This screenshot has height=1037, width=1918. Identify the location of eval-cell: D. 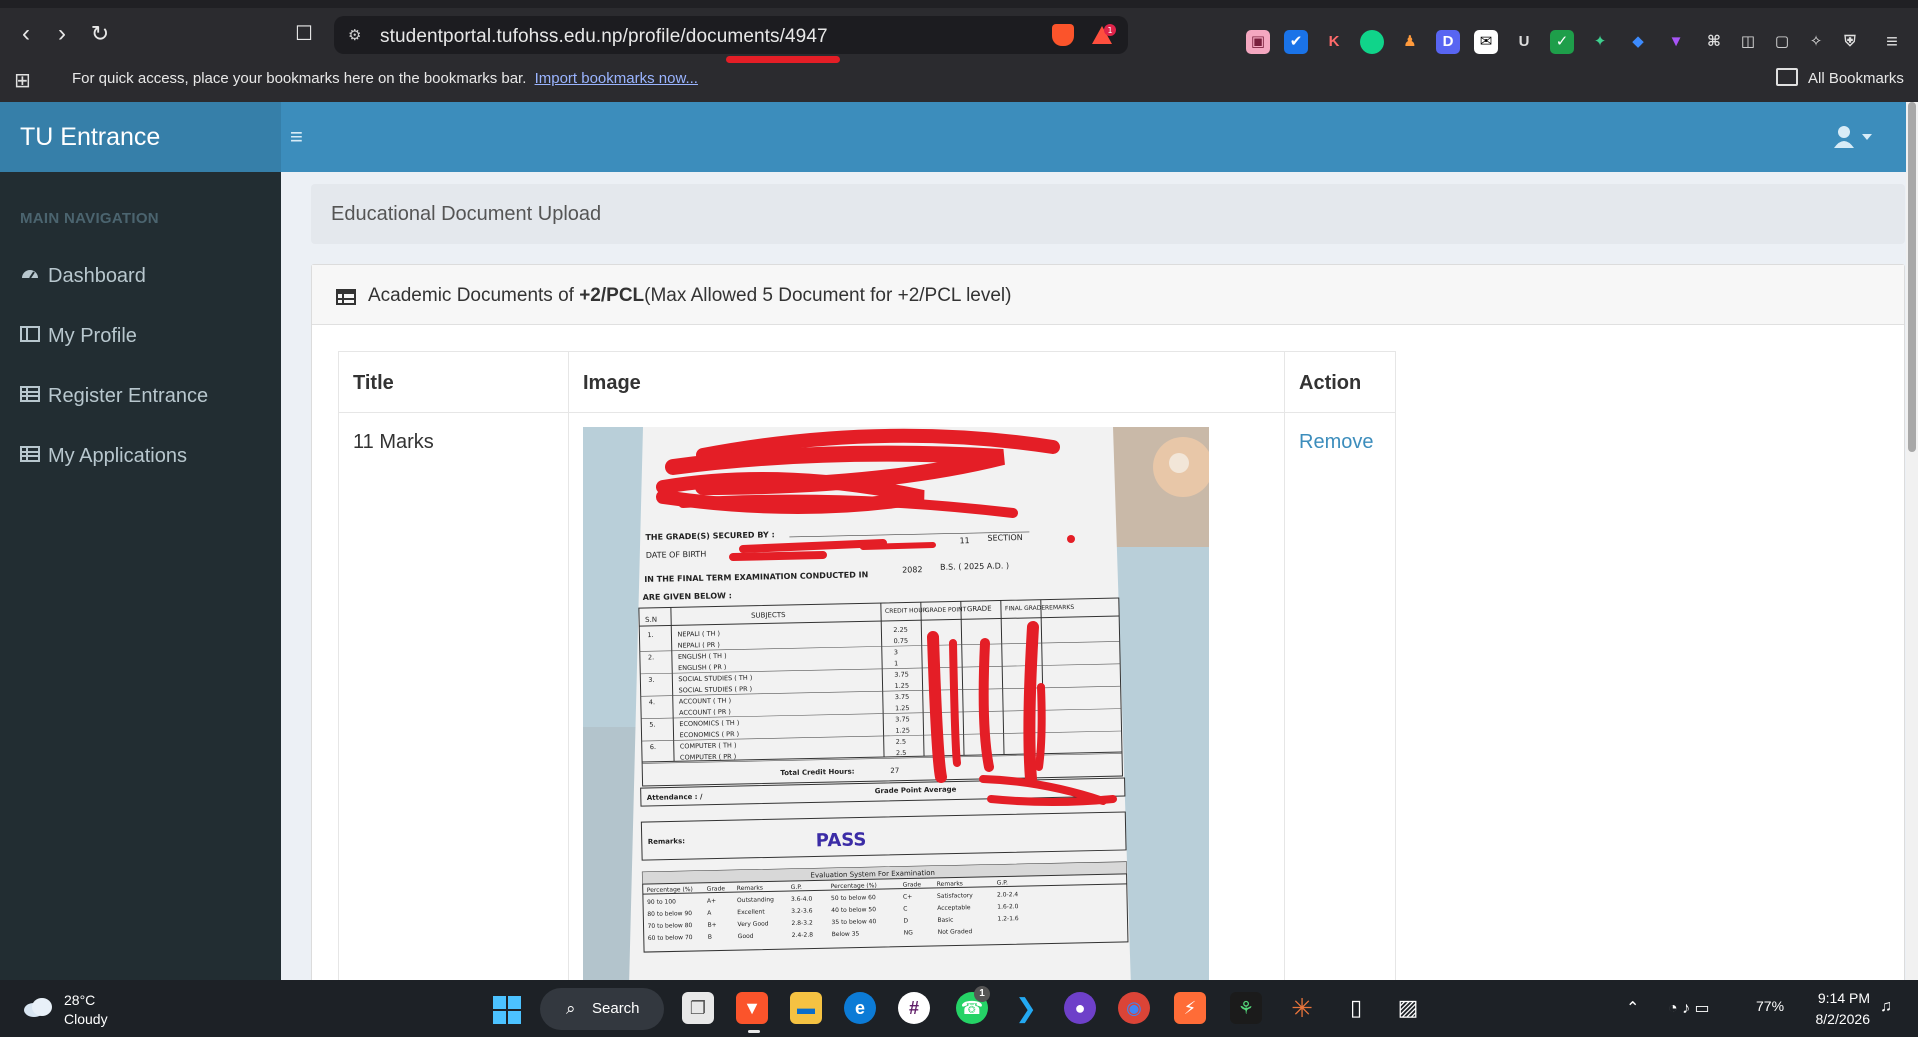
(905, 921).